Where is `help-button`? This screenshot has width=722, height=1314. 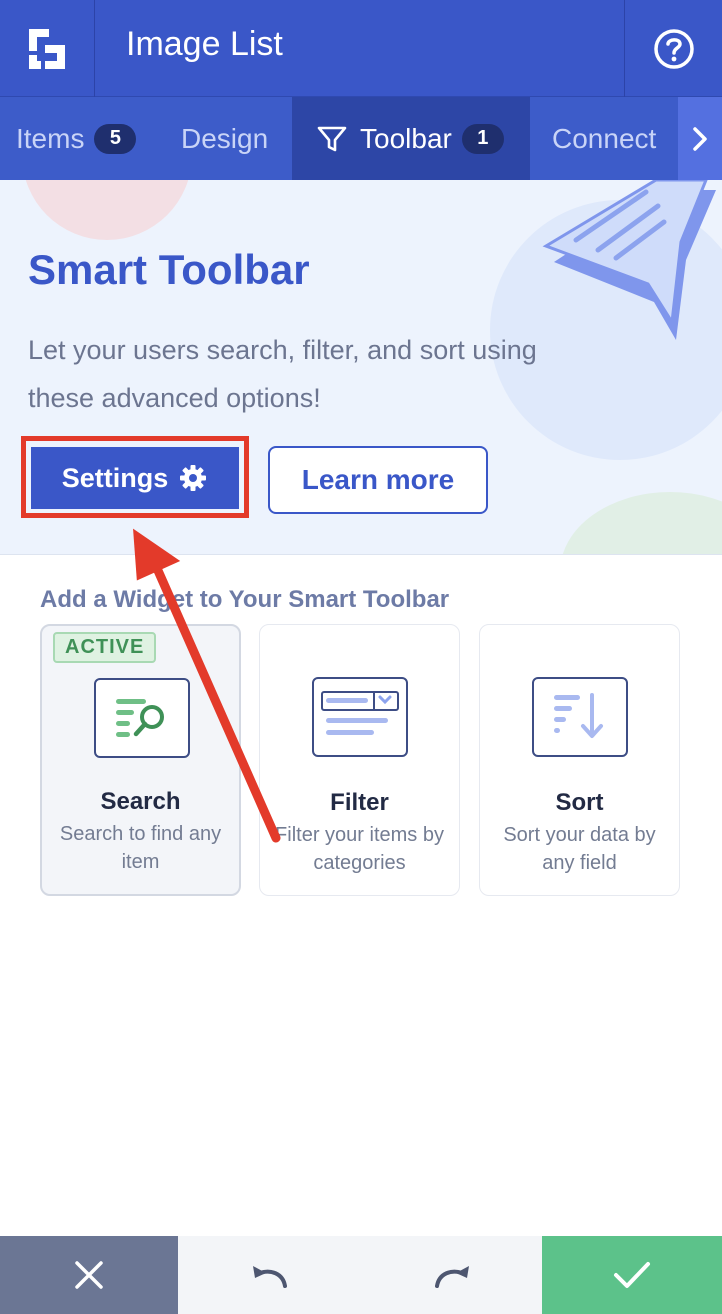 help-button is located at coordinates (673, 48).